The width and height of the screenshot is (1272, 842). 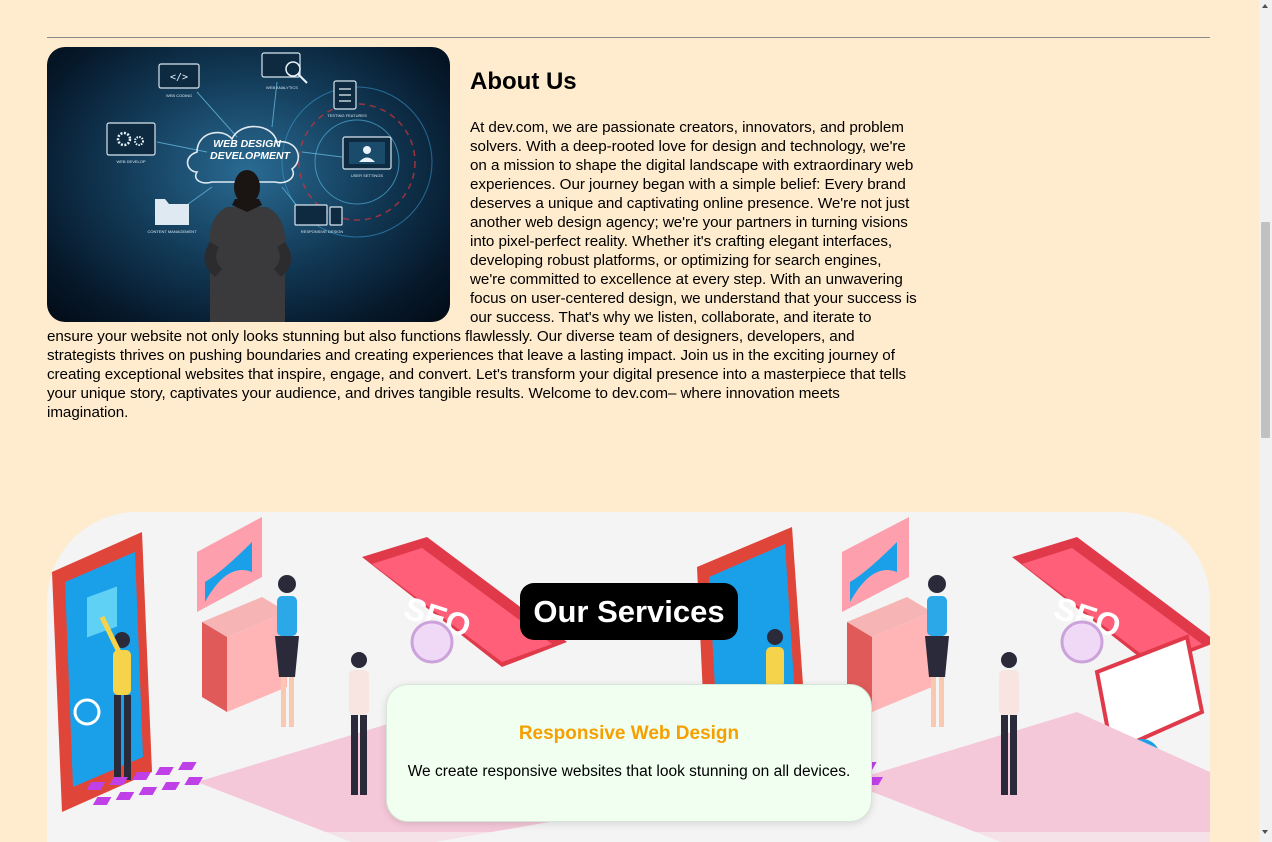 I want to click on divider, so click(x=628, y=37).